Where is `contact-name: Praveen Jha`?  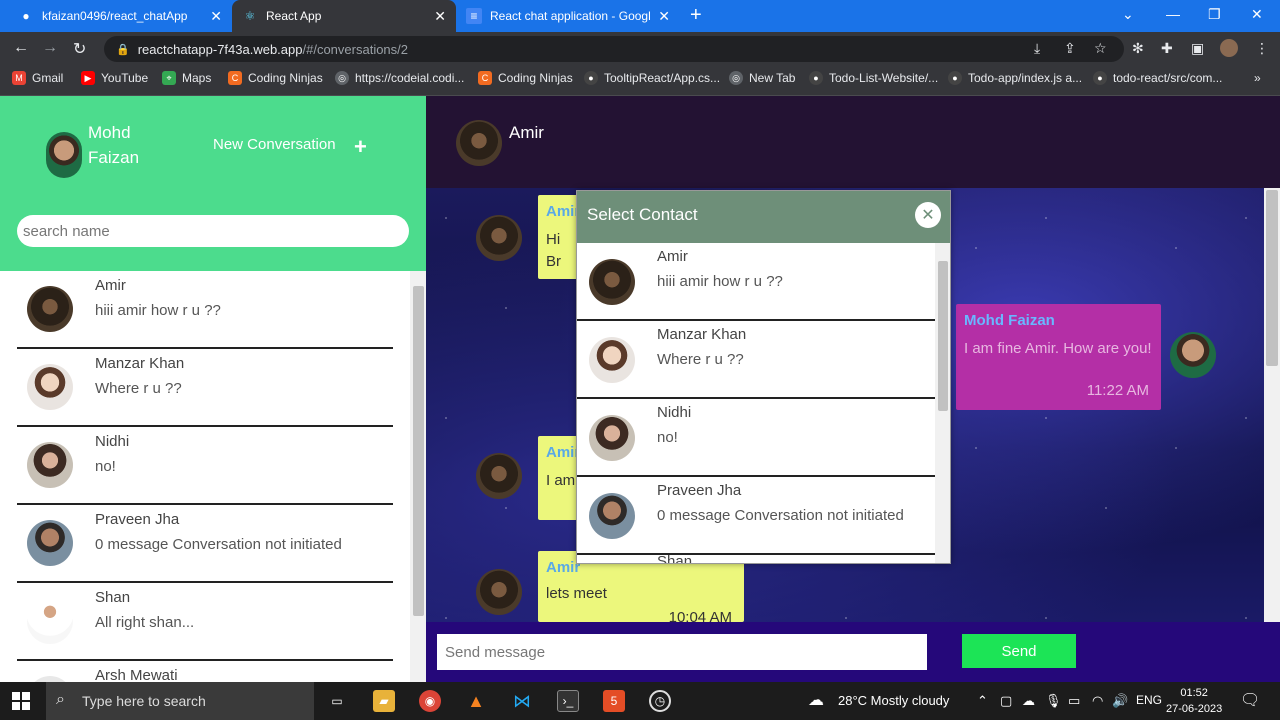
contact-name: Praveen Jha is located at coordinates (137, 519).